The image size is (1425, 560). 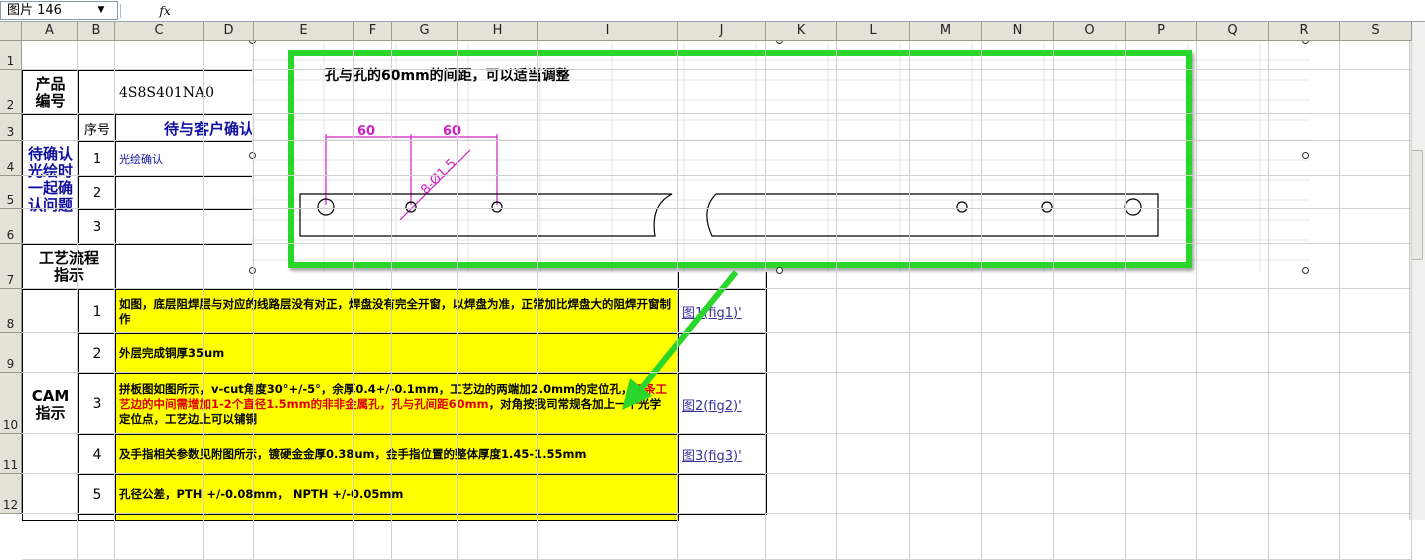 I want to click on row-header-2: 2, so click(x=11, y=92).